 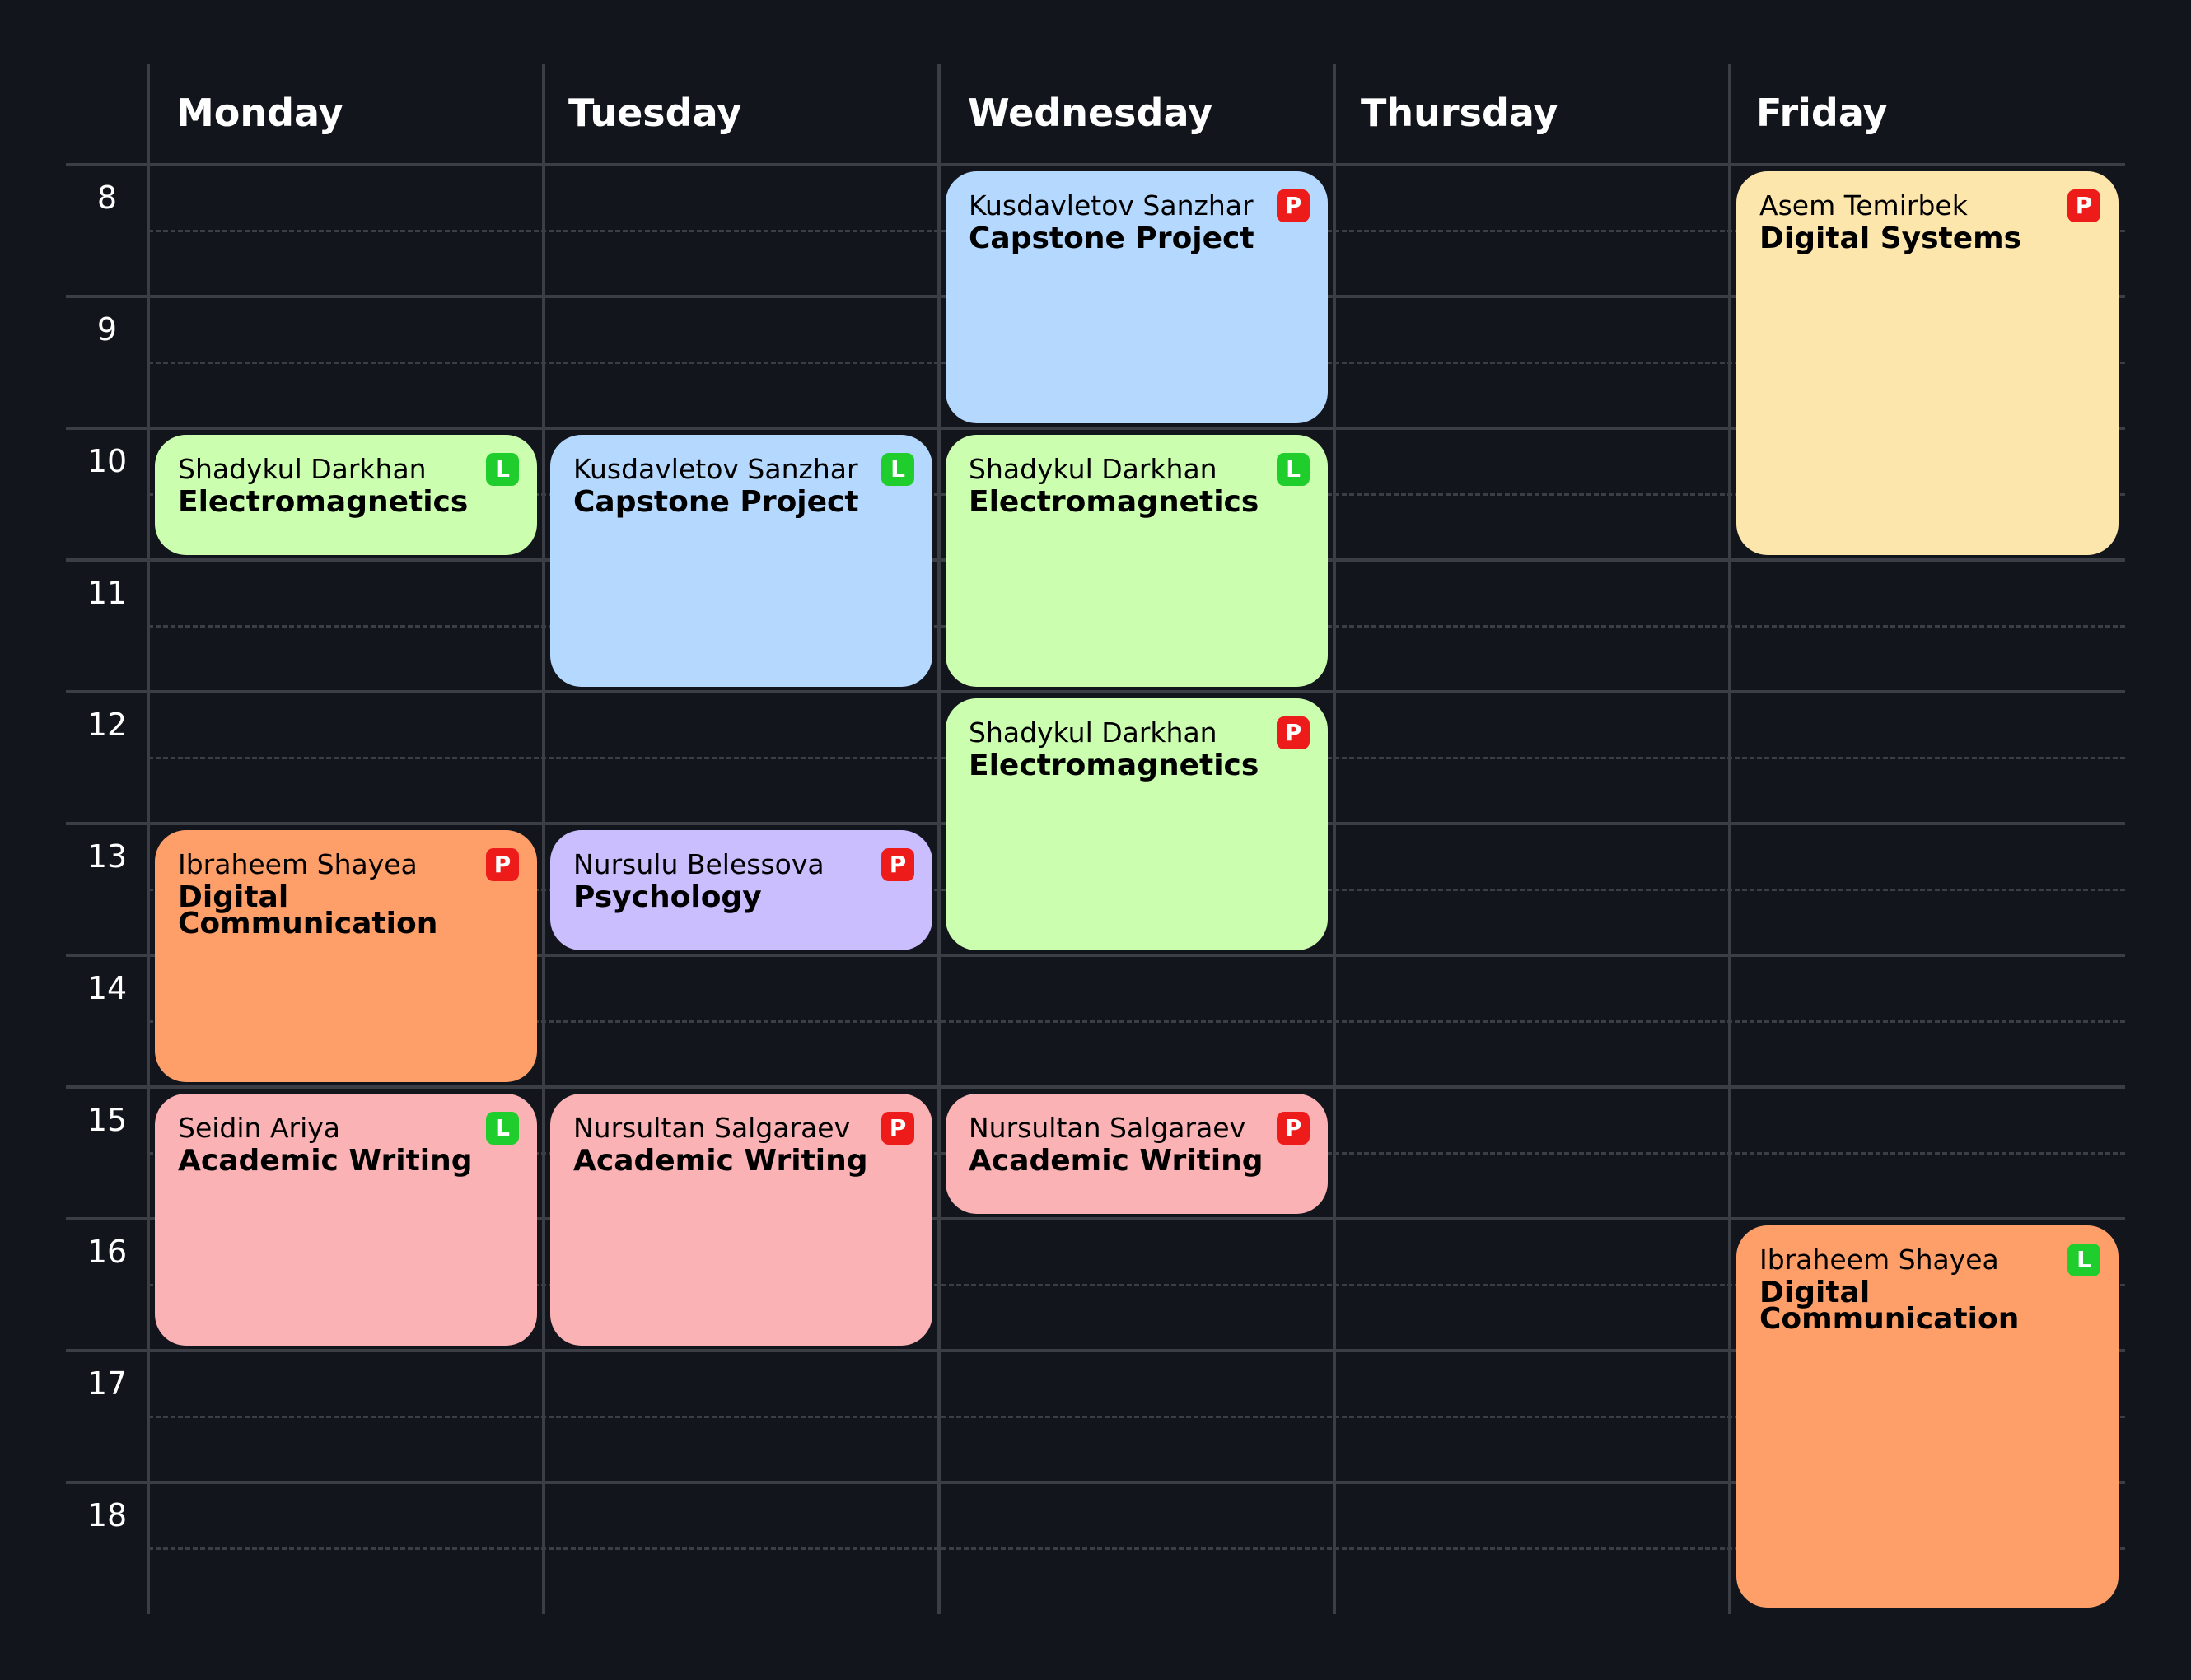 What do you see at coordinates (107, 593) in the screenshot?
I see `hour-label: 11` at bounding box center [107, 593].